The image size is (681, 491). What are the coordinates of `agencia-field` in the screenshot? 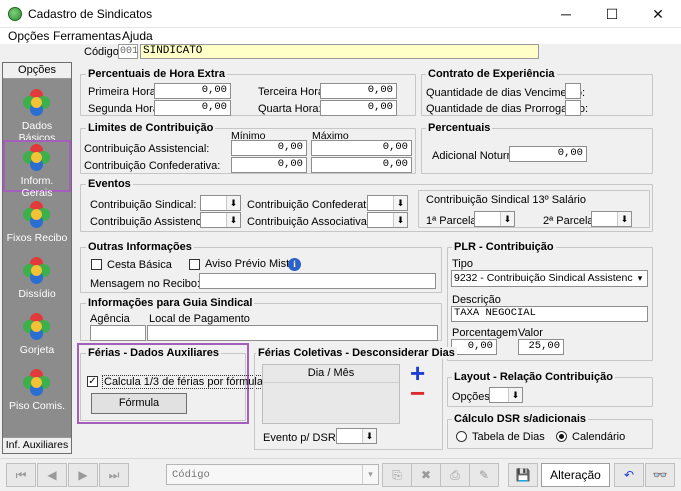 It's located at (118, 333).